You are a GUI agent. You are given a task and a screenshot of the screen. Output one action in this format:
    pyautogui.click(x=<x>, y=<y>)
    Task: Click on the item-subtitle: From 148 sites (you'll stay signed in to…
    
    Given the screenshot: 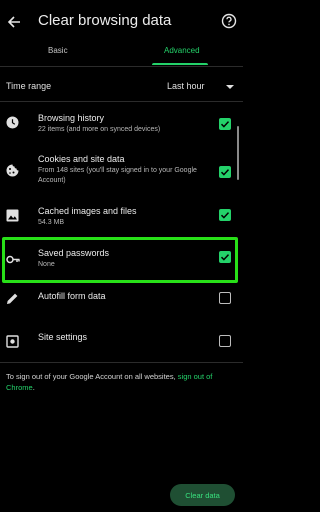 What is the action you would take?
    pyautogui.click(x=117, y=175)
    